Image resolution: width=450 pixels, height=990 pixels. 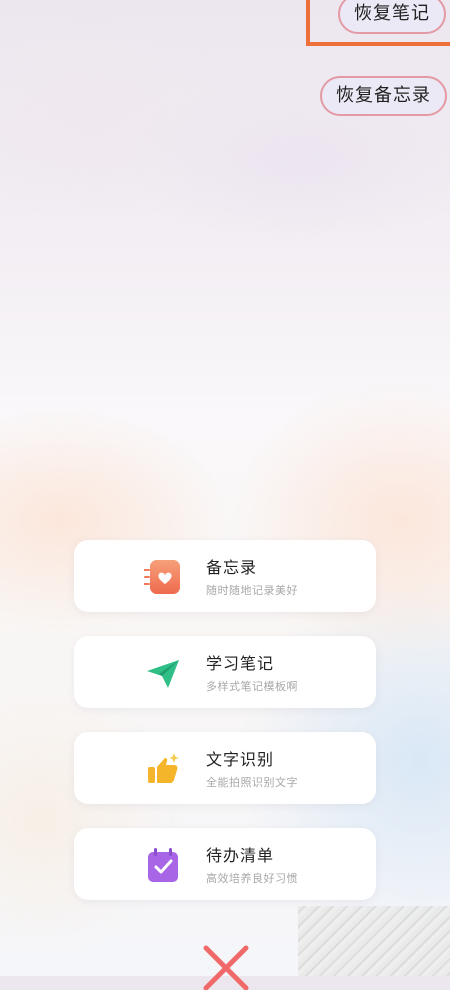 I want to click on menu-item-todo-list: 待办清单 高效培养良好习惯, so click(x=225, y=864).